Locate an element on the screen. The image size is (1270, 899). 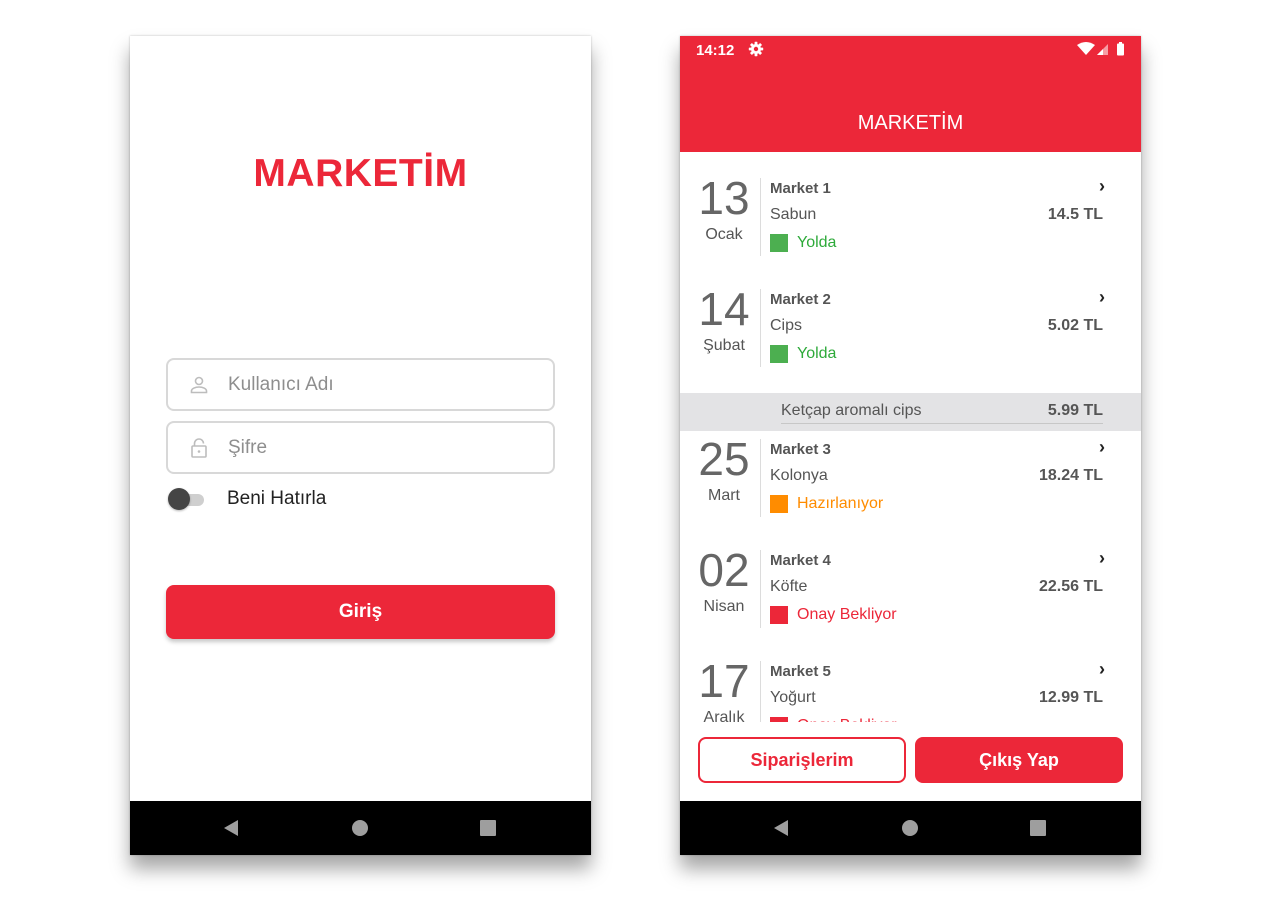
page-title: MARKETİM is located at coordinates (910, 123).